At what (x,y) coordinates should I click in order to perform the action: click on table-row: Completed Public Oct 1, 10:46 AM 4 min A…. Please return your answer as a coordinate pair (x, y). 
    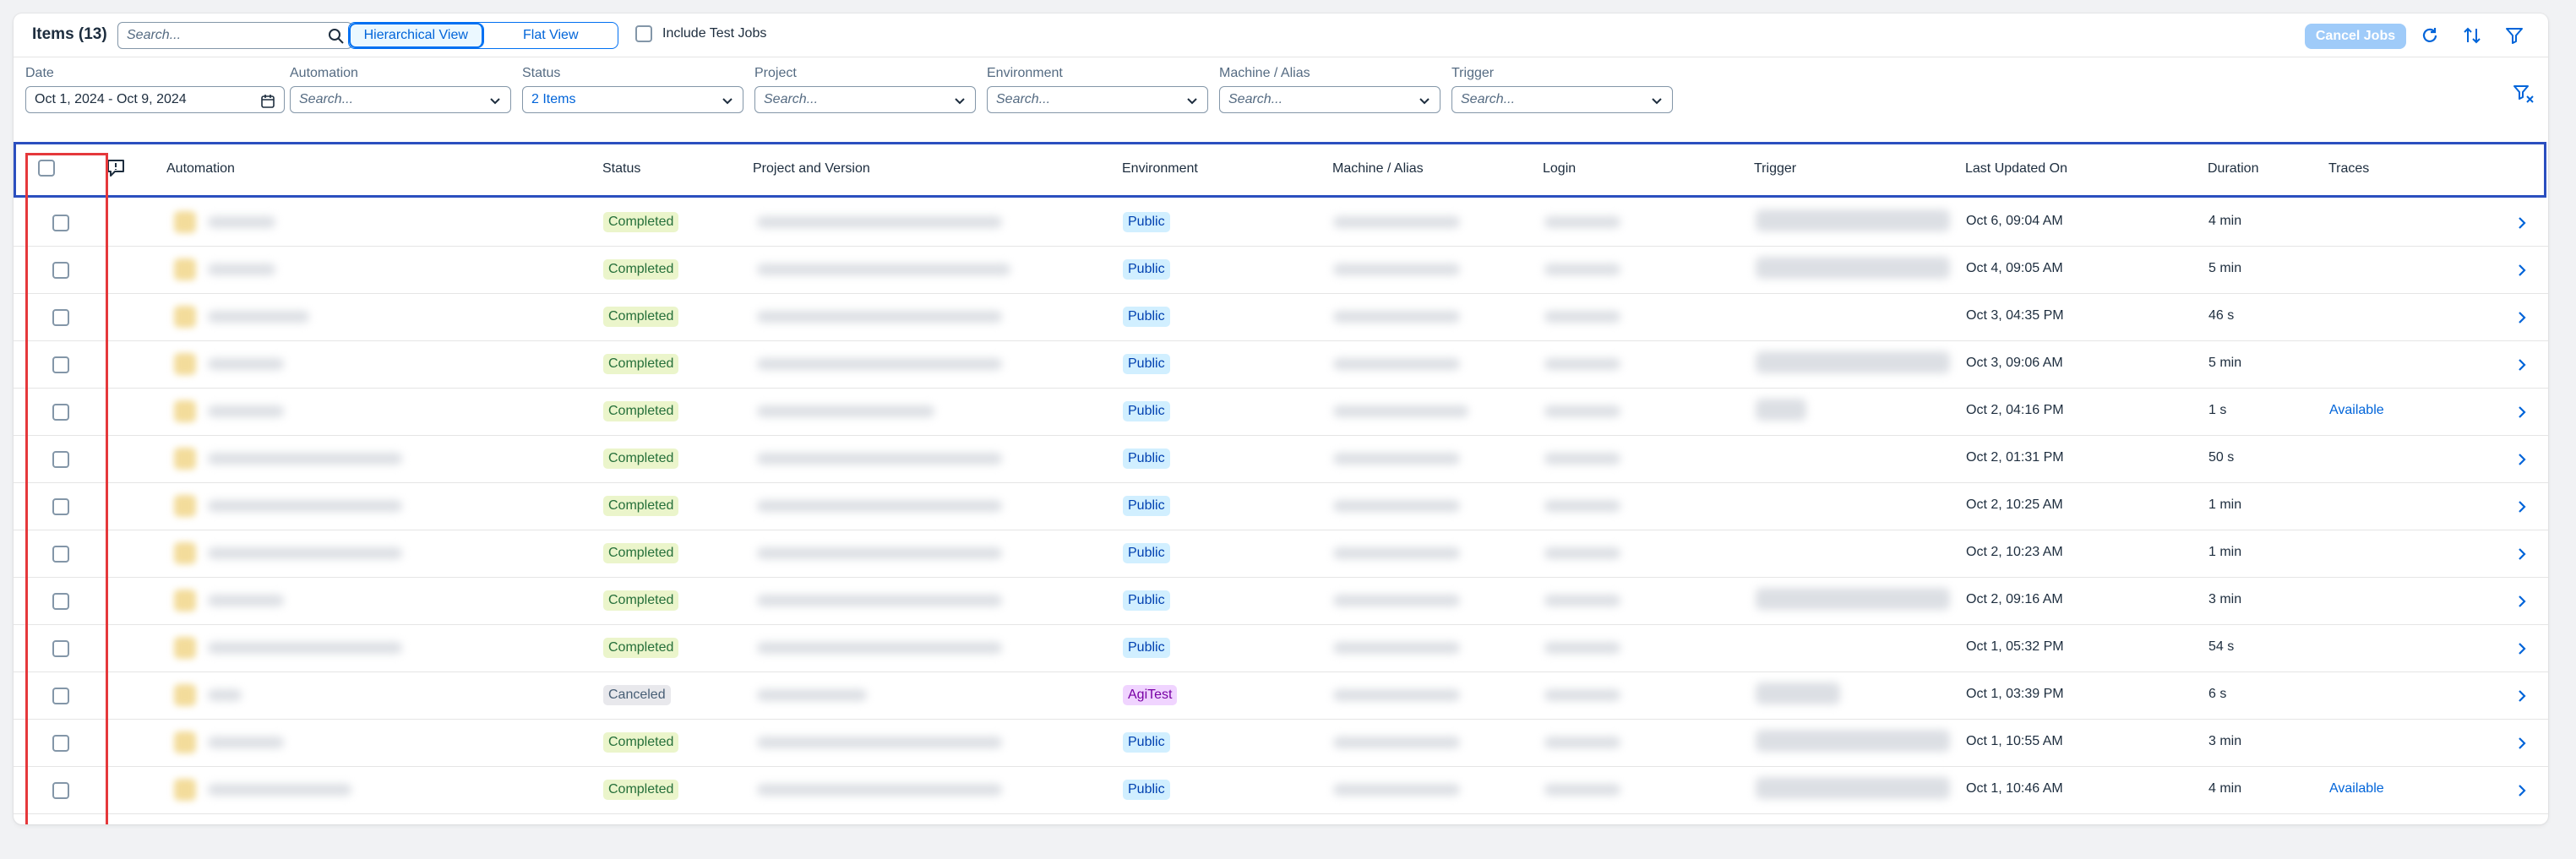
    Looking at the image, I should click on (1281, 790).